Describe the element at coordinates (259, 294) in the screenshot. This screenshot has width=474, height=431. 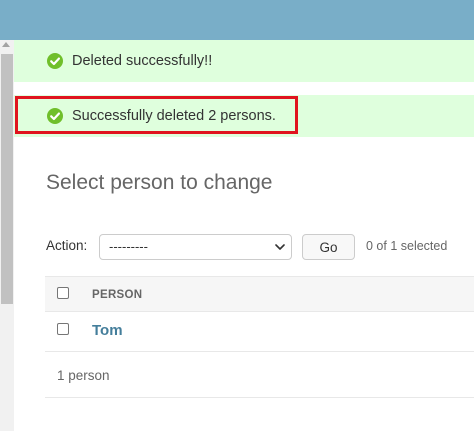
I see `table-header: PERSON` at that location.